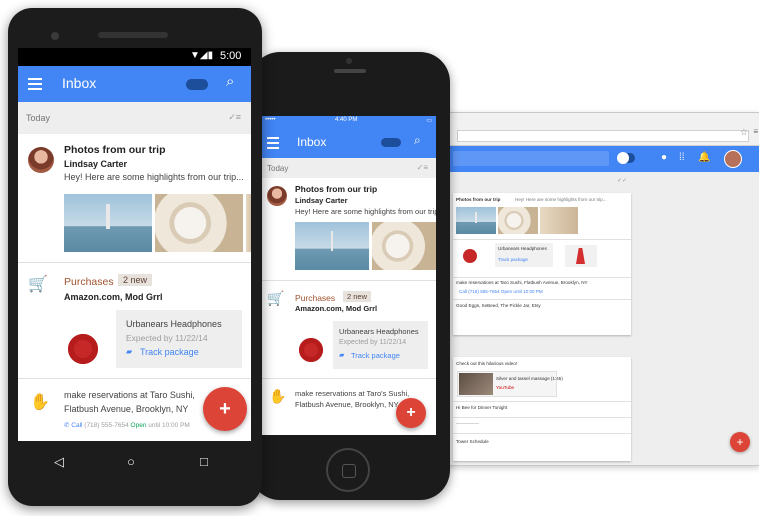 The height and width of the screenshot is (516, 759). I want to click on desktop-email-row: Tower Schedule, so click(472, 441).